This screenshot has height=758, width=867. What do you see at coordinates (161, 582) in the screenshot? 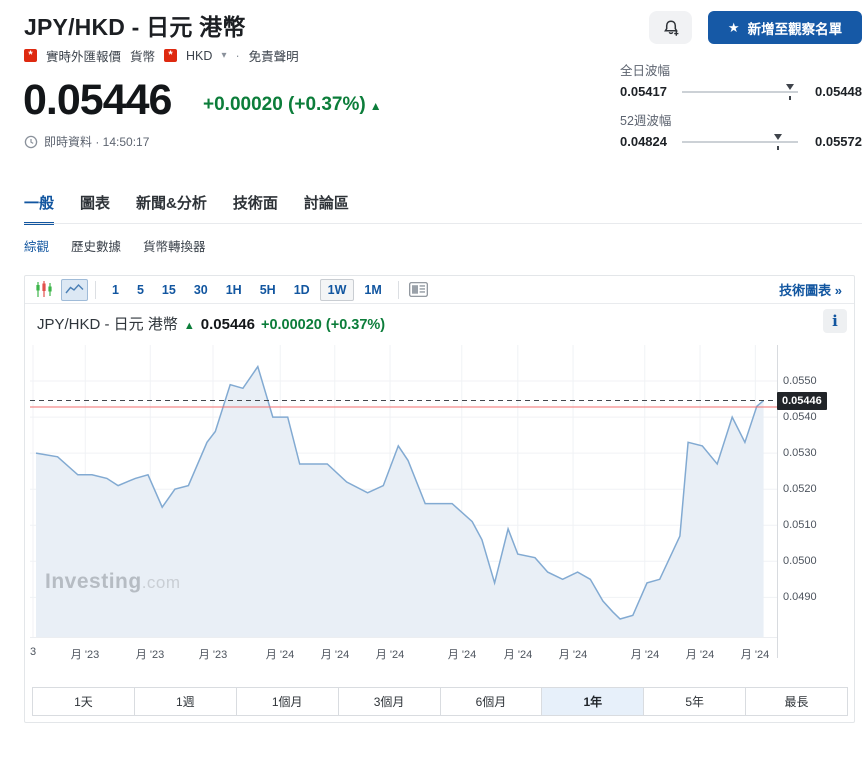
I see `watermark-suffix: .com` at bounding box center [161, 582].